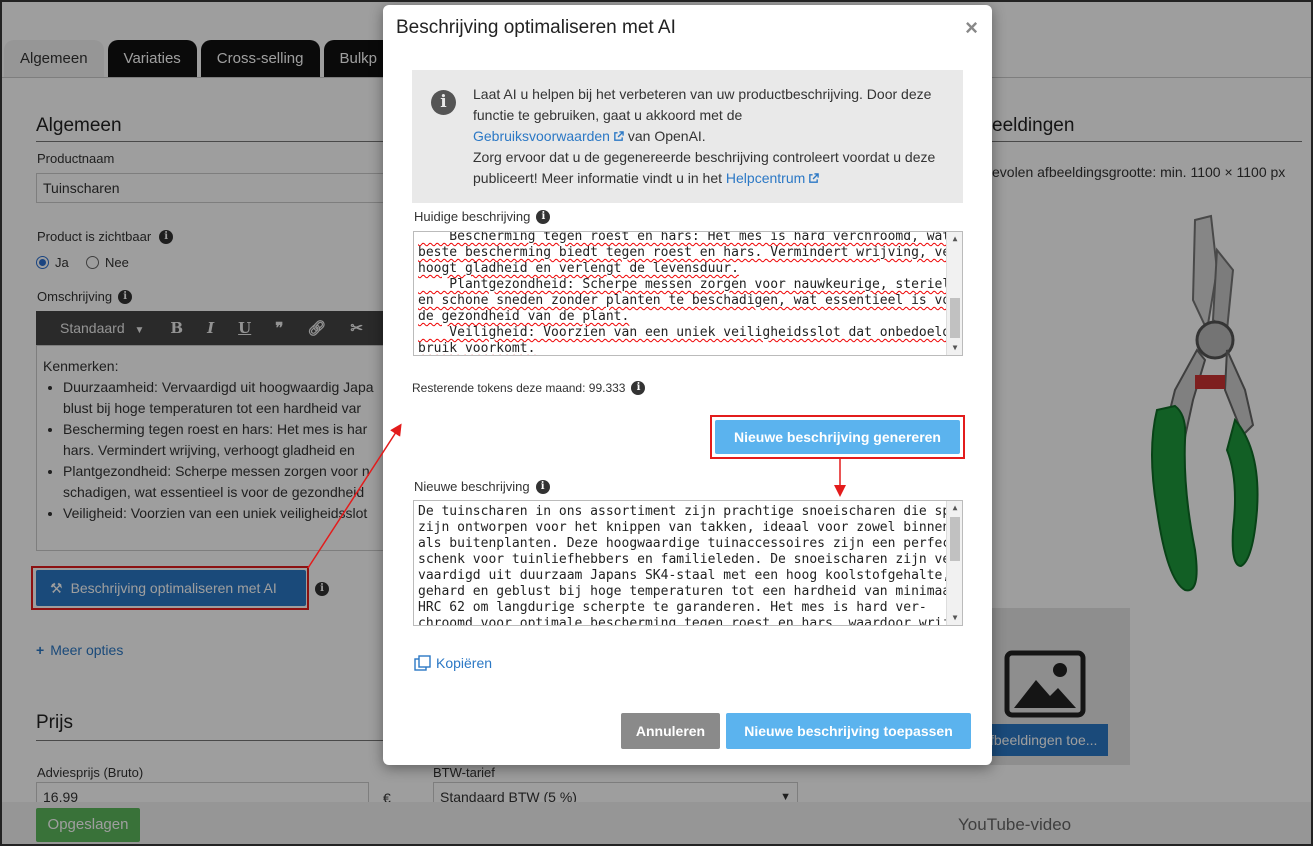 This screenshot has height=846, width=1313. I want to click on help-center-link: Helpcentrum, so click(772, 178).